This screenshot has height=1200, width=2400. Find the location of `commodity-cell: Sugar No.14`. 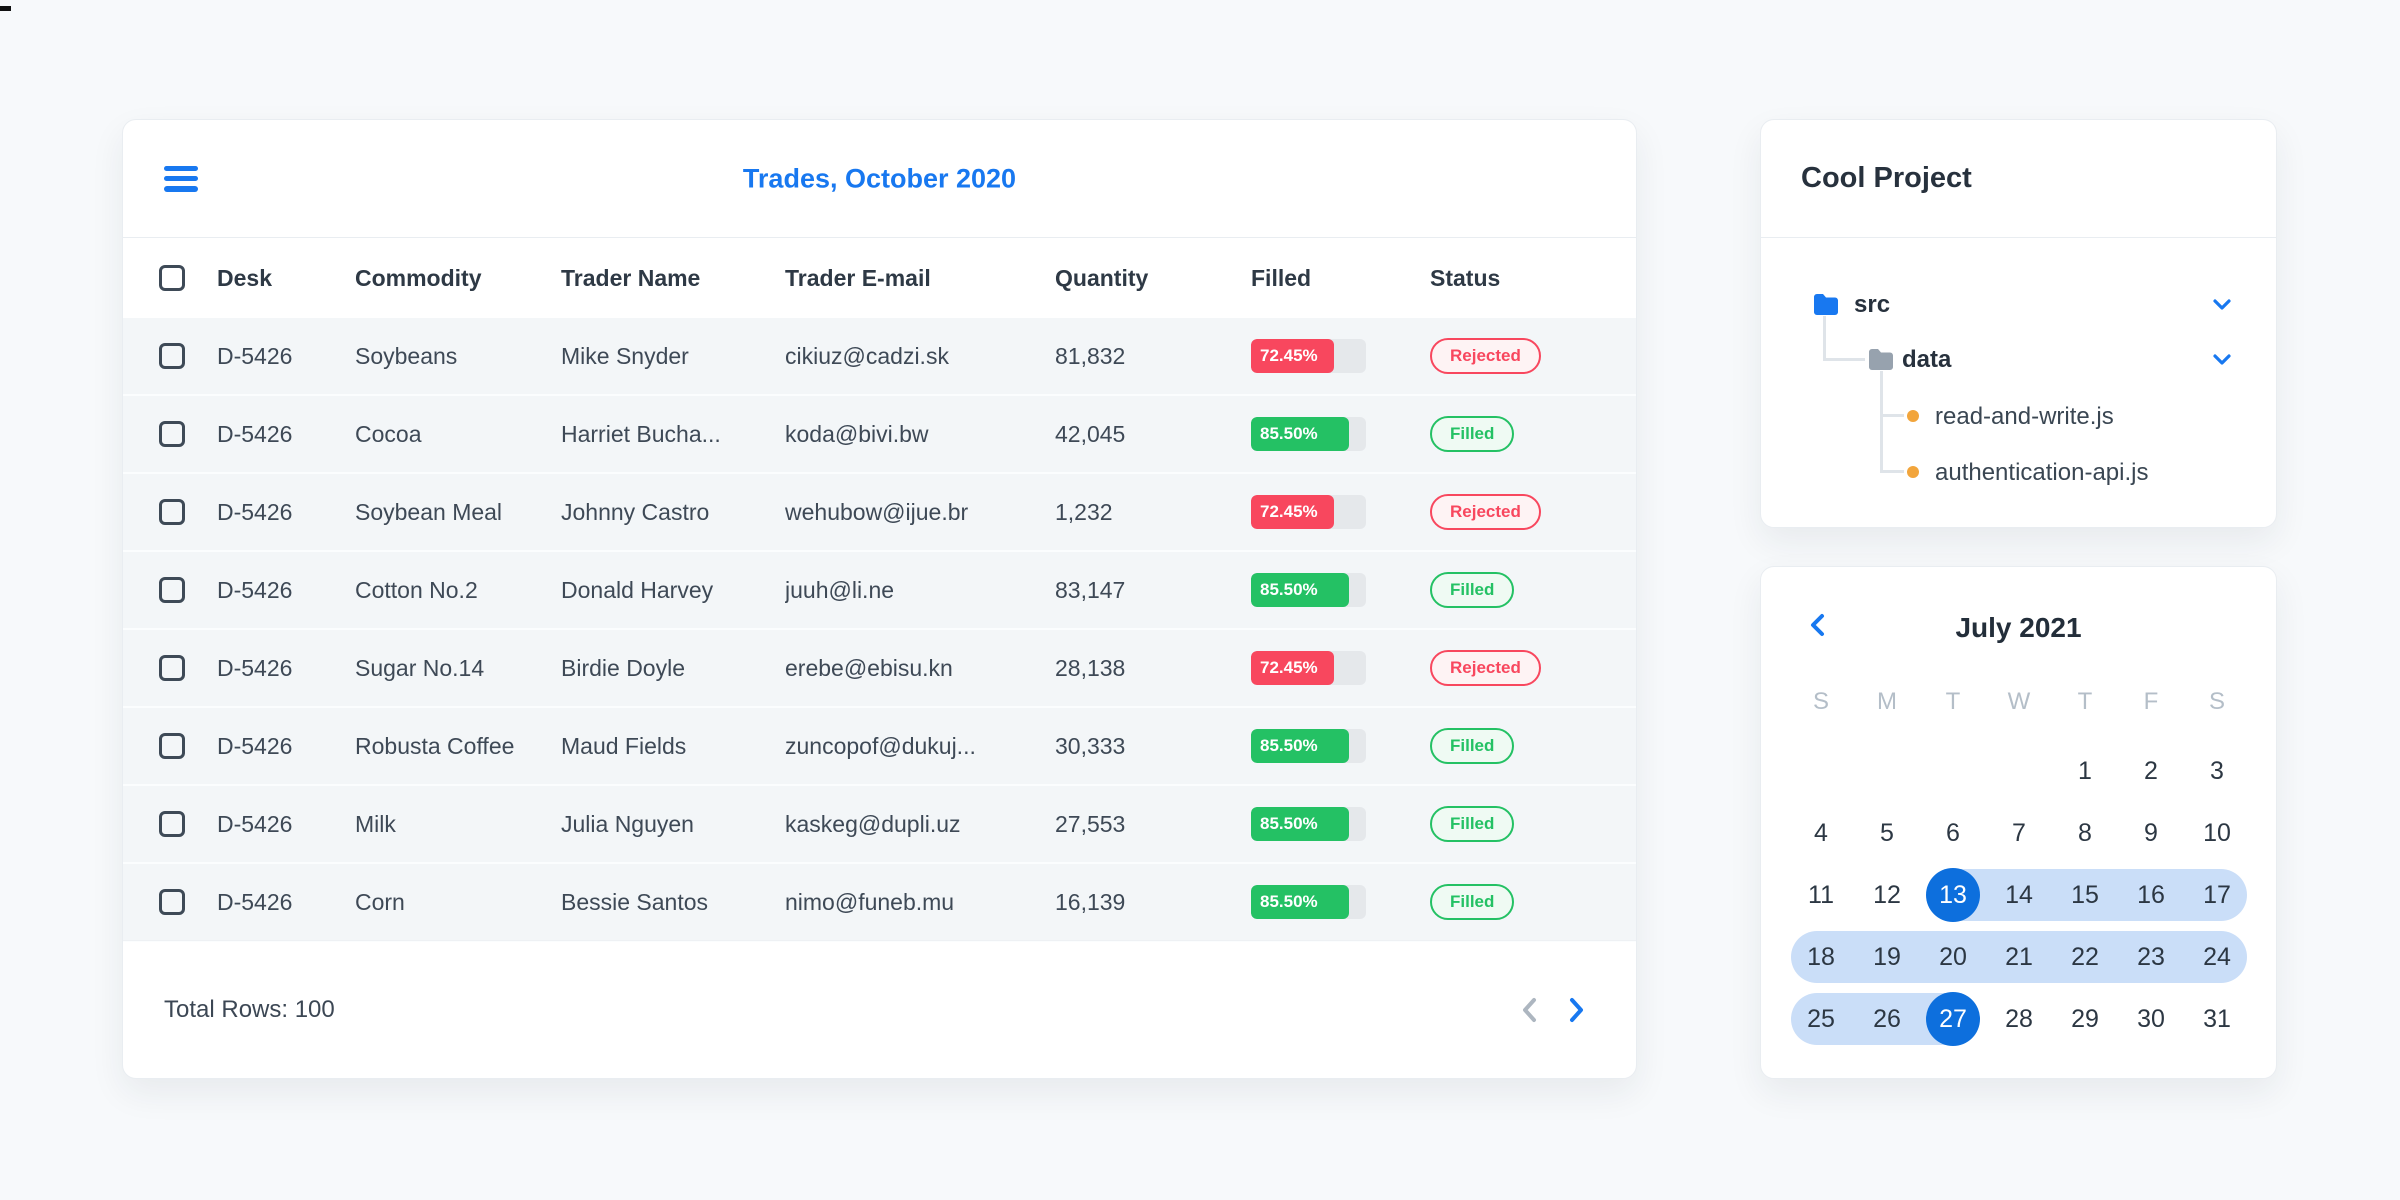

commodity-cell: Sugar No.14 is located at coordinates (420, 667).